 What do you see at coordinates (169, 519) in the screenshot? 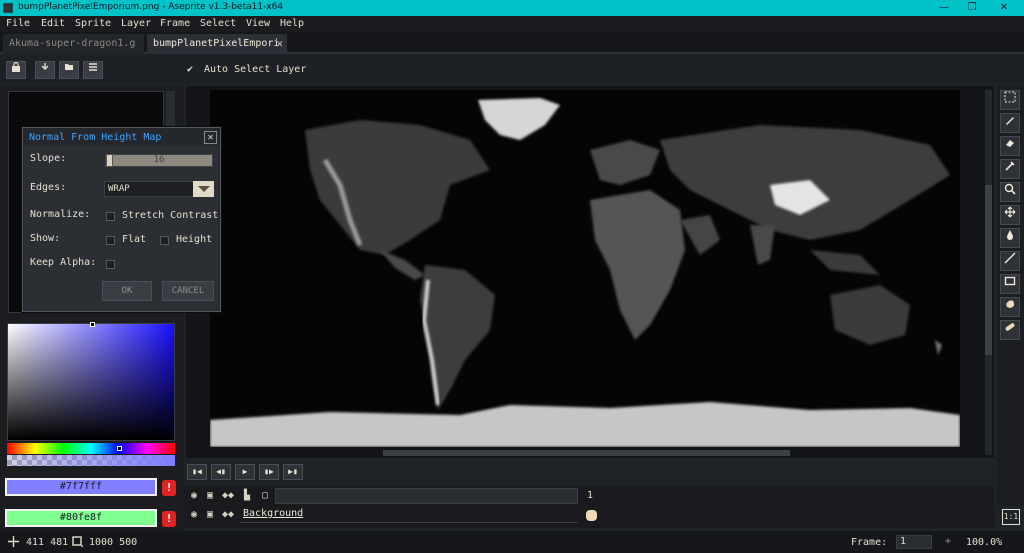
I see `bg-warning-icon: !` at bounding box center [169, 519].